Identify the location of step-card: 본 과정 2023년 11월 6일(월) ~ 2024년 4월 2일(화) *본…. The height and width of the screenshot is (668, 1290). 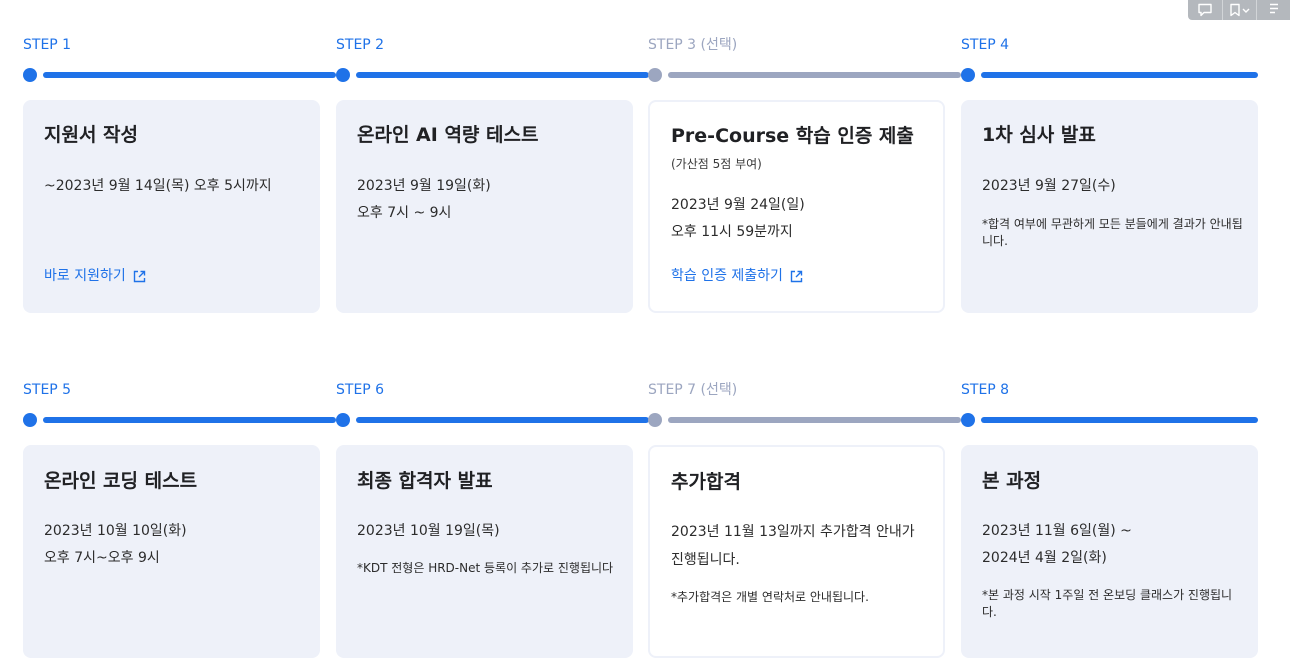
(1109, 551).